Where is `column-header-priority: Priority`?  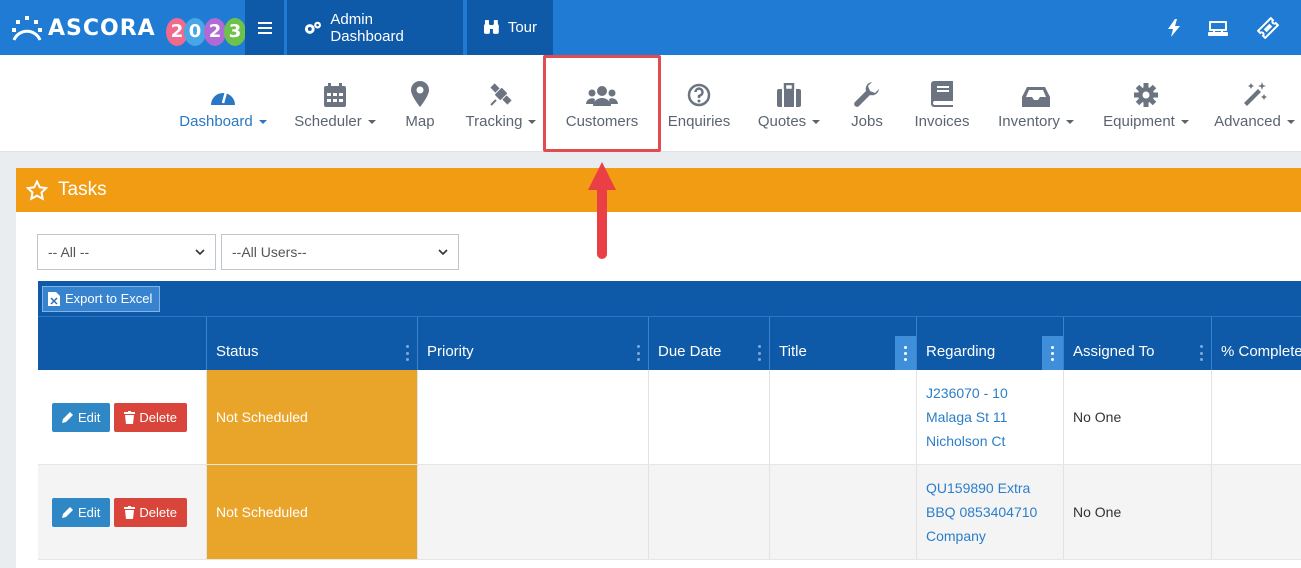
column-header-priority: Priority is located at coordinates (533, 343).